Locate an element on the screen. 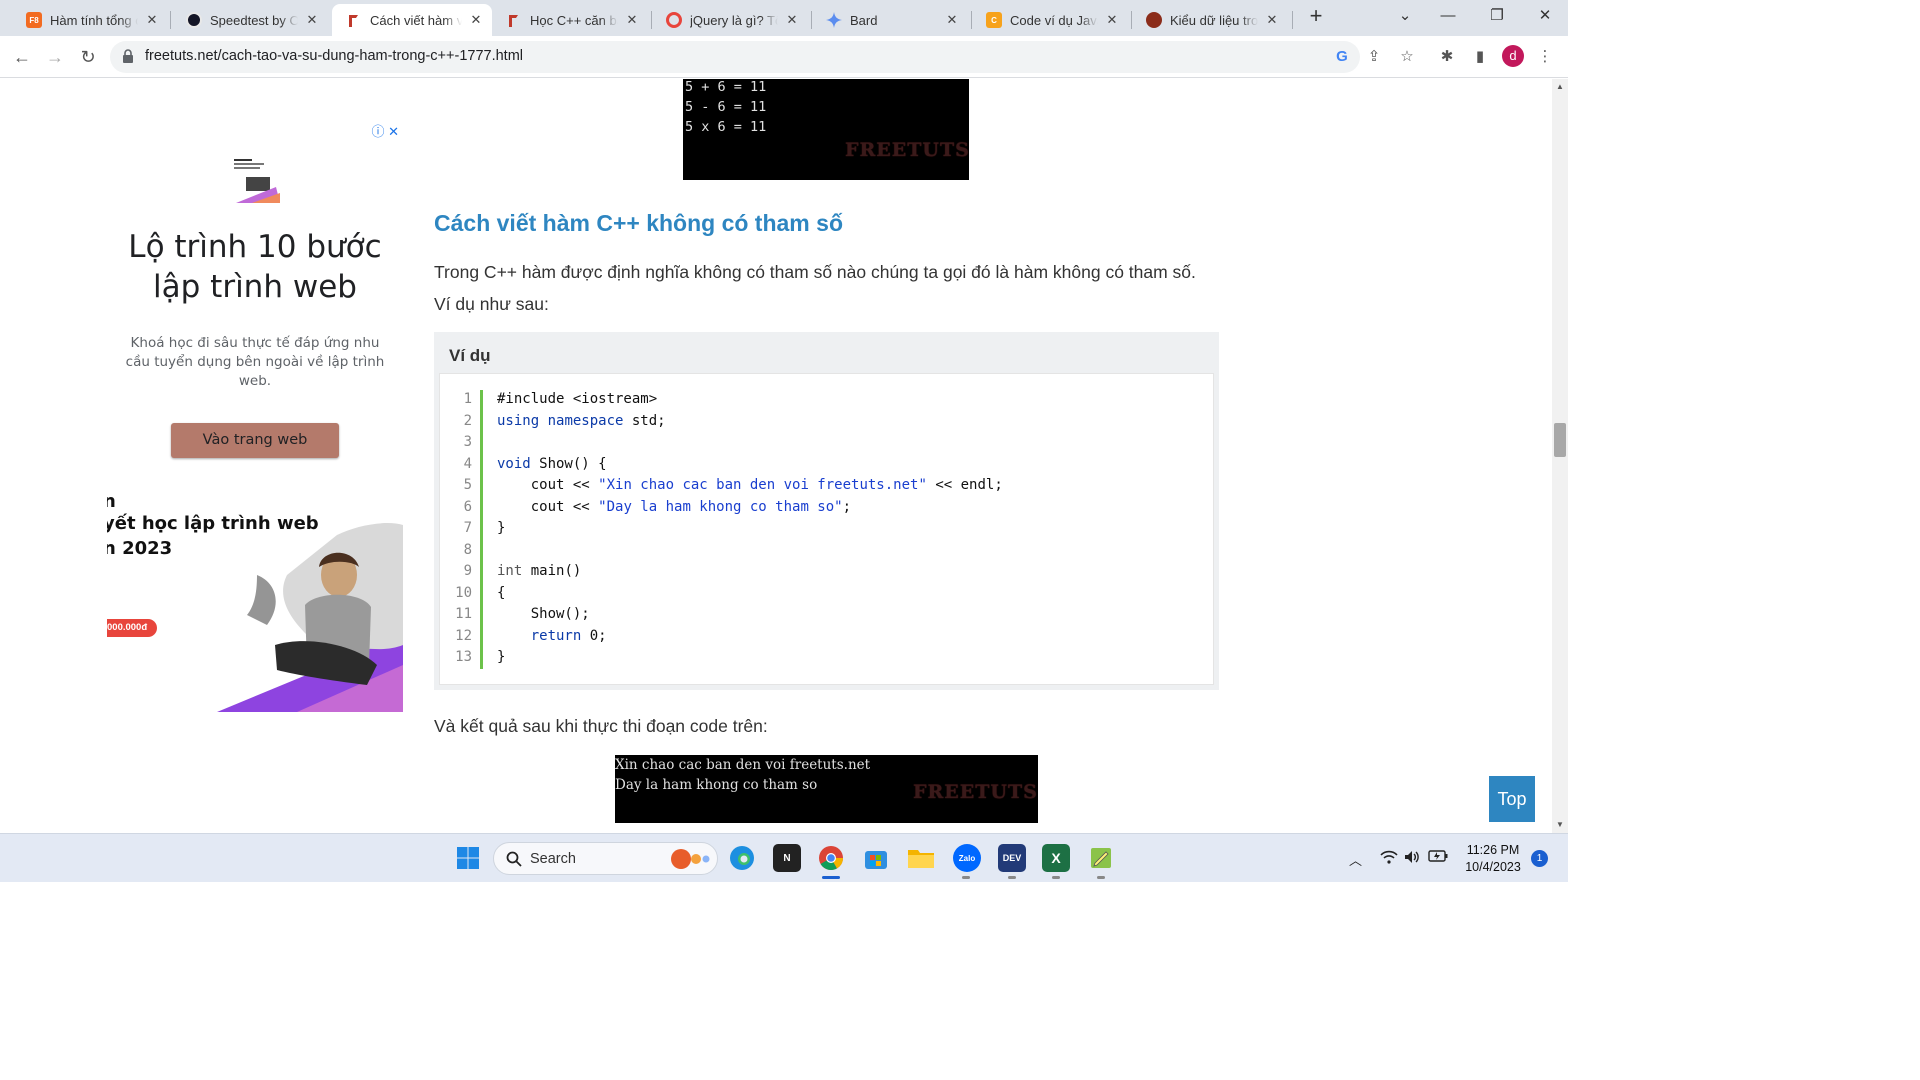  f8-favicon-icon: F8 is located at coordinates (34, 20).